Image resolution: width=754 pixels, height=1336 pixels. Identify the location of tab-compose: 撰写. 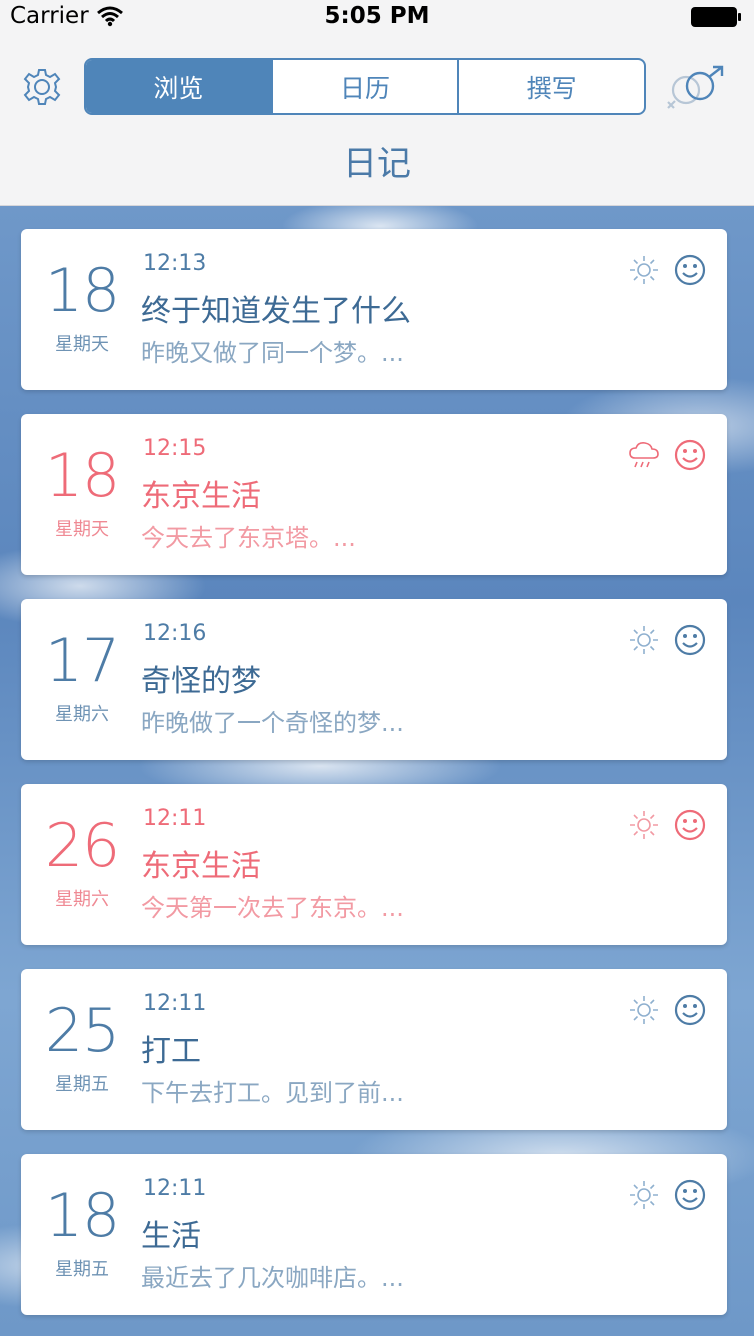
(551, 86).